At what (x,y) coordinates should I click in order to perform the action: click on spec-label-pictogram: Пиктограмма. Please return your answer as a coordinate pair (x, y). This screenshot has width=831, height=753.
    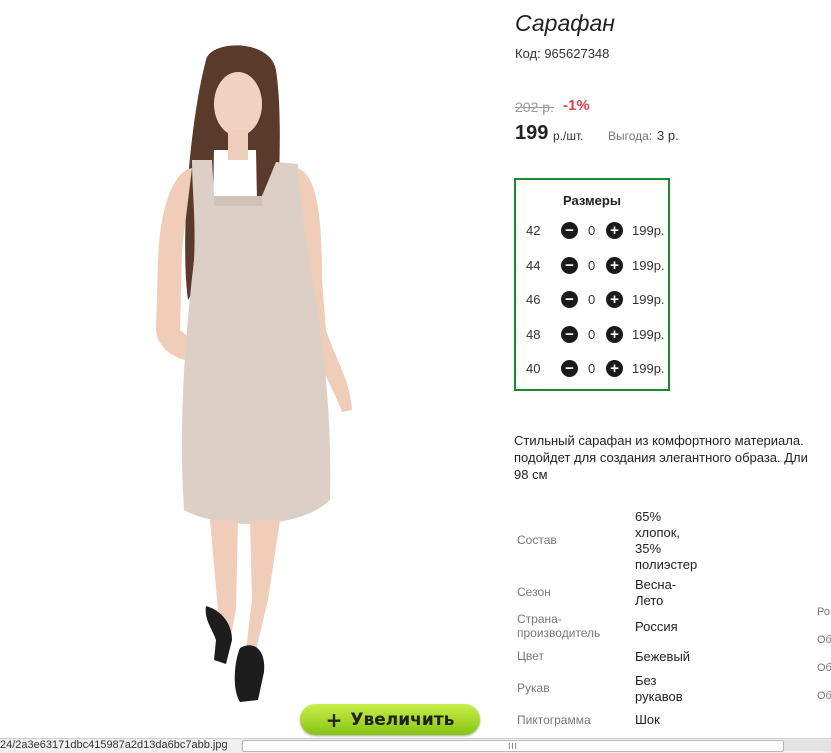
    Looking at the image, I should click on (554, 720).